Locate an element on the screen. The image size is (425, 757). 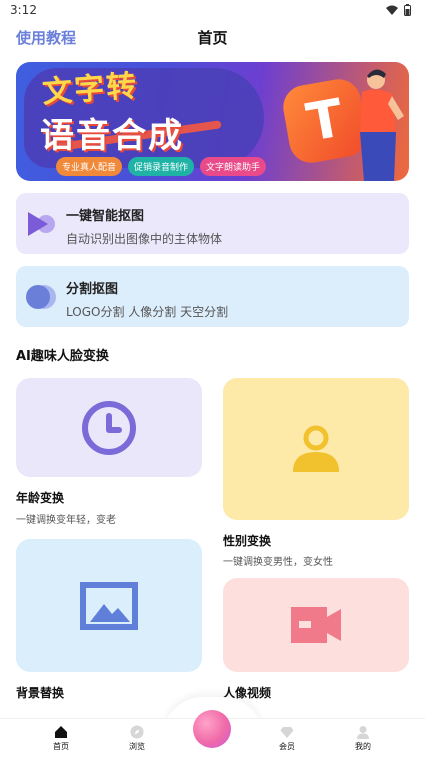
banner-tag: 促销录音制作 is located at coordinates (161, 166).